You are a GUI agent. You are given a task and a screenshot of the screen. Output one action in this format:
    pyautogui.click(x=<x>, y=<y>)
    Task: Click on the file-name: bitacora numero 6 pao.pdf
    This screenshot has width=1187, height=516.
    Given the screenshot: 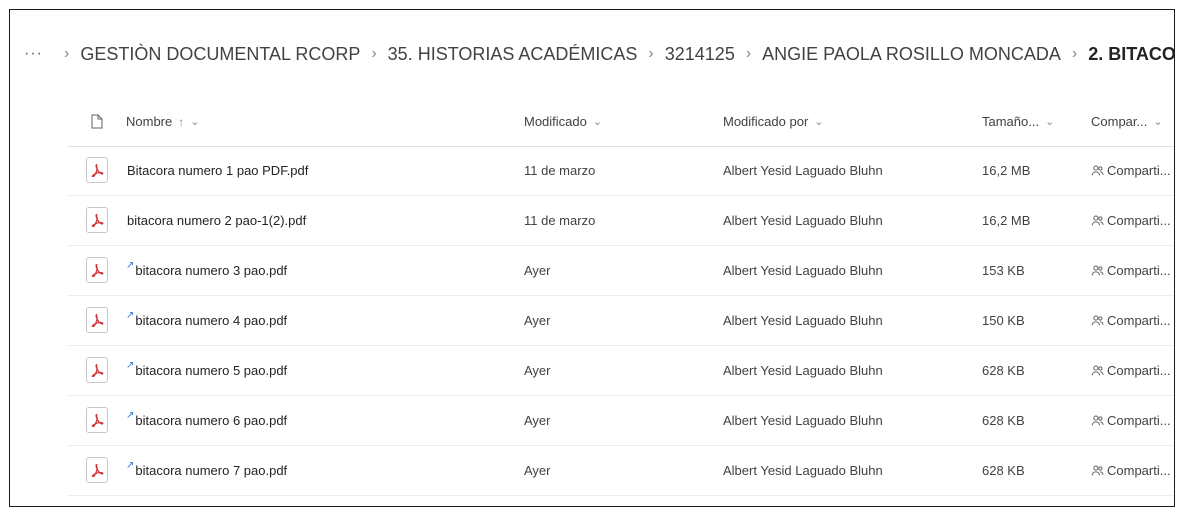 What is the action you would take?
    pyautogui.click(x=211, y=420)
    